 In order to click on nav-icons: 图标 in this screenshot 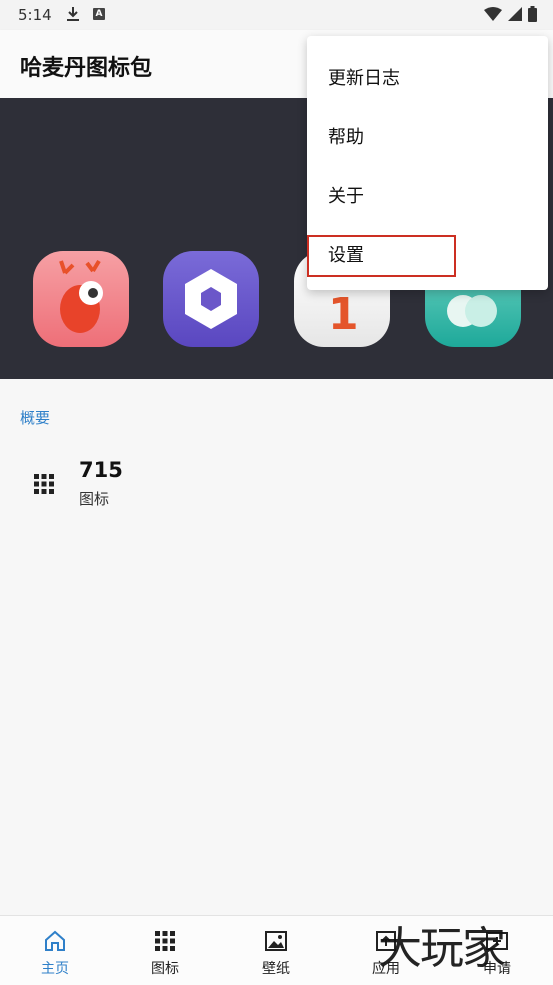, I will do `click(165, 950)`.